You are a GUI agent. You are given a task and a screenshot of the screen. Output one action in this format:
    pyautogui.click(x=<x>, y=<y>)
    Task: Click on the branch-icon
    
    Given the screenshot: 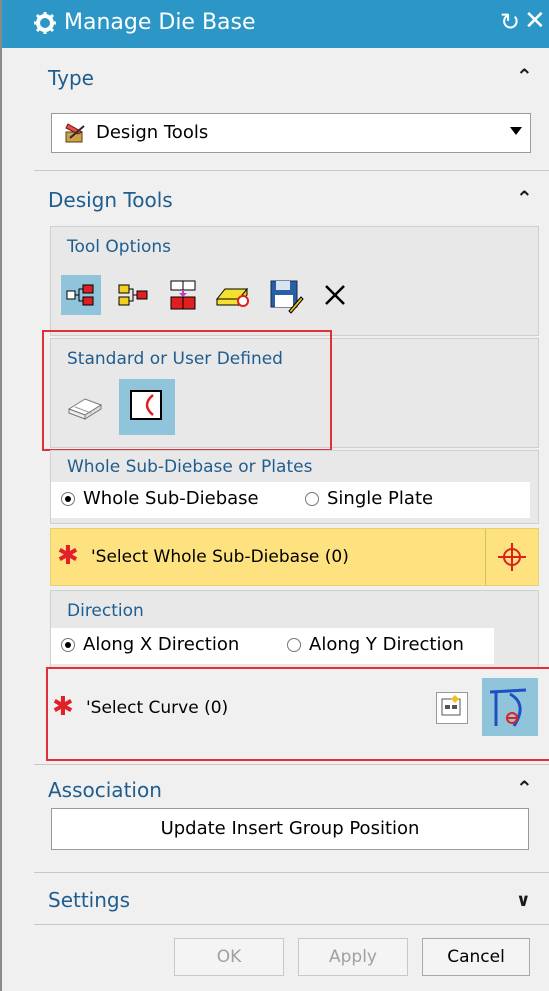 What is the action you would take?
    pyautogui.click(x=133, y=295)
    